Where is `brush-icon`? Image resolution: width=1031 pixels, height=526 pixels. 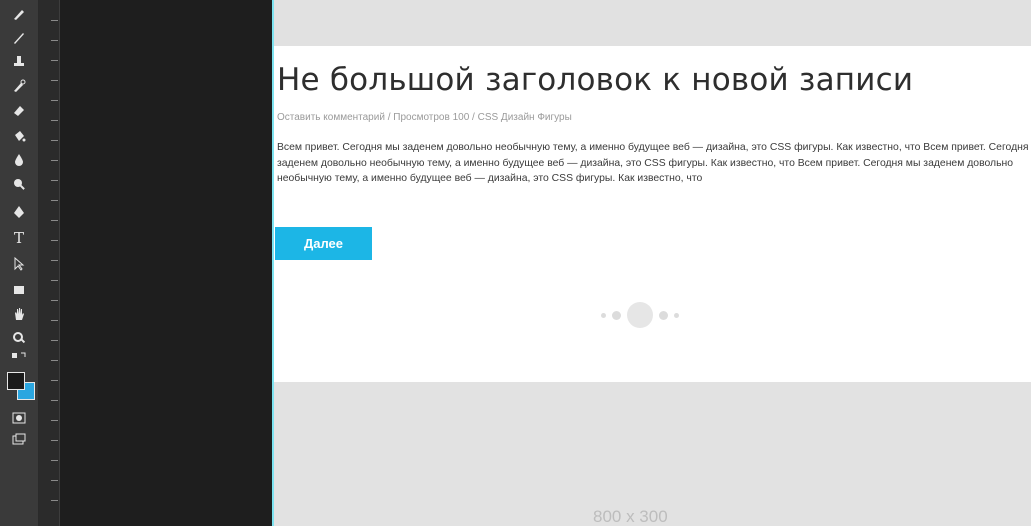
brush-icon is located at coordinates (19, 14).